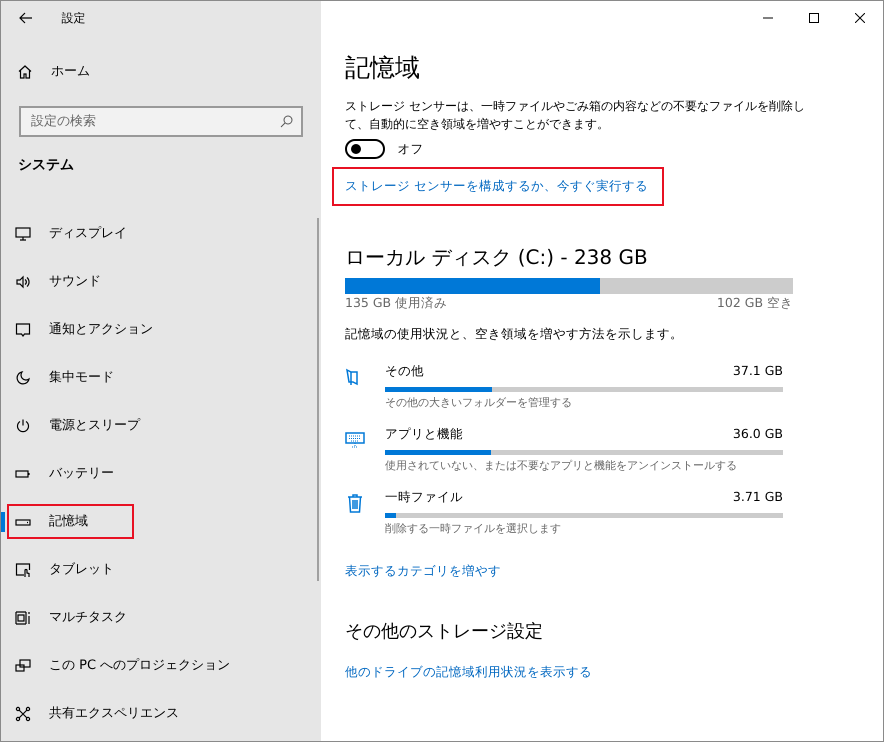 Image resolution: width=884 pixels, height=742 pixels. What do you see at coordinates (514, 334) in the screenshot?
I see `usage-note: 記憶域の使用状況と、空き領域を増やす方法を示します。` at bounding box center [514, 334].